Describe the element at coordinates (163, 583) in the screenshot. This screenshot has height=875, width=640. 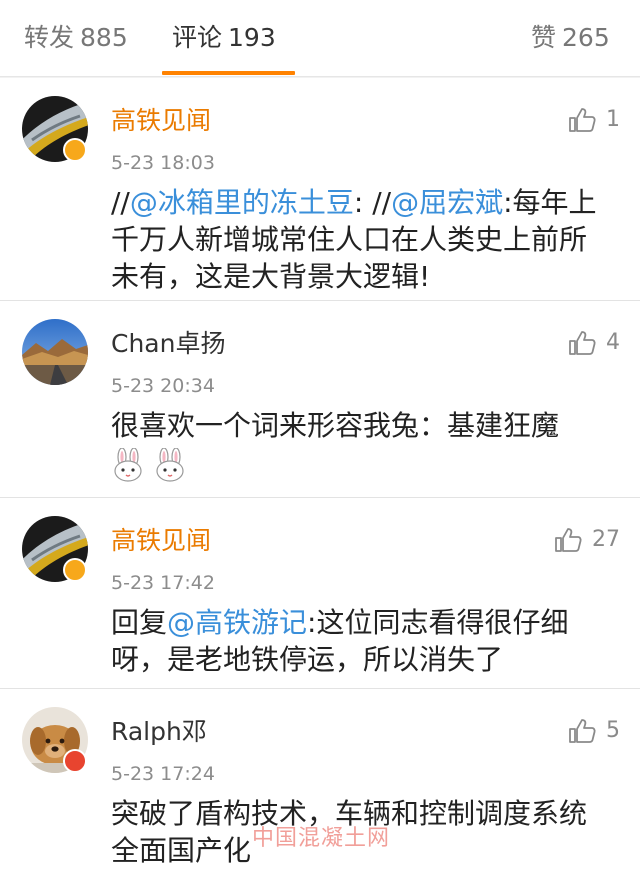
I see `comment-timestamp: 5-23 17:42` at that location.